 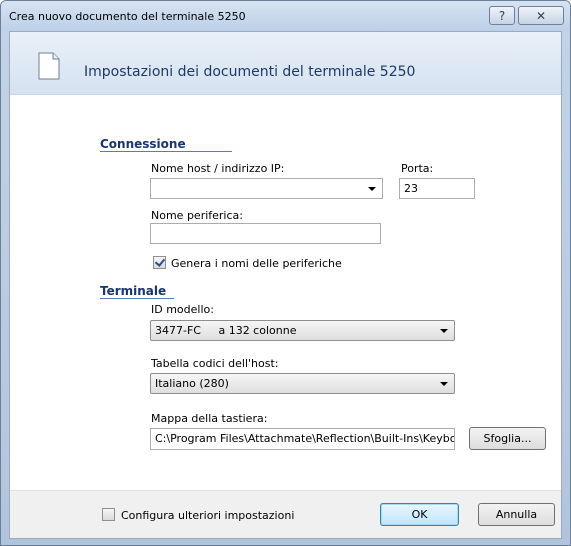 I want to click on section-heading-connessione: Connessione, so click(x=143, y=144).